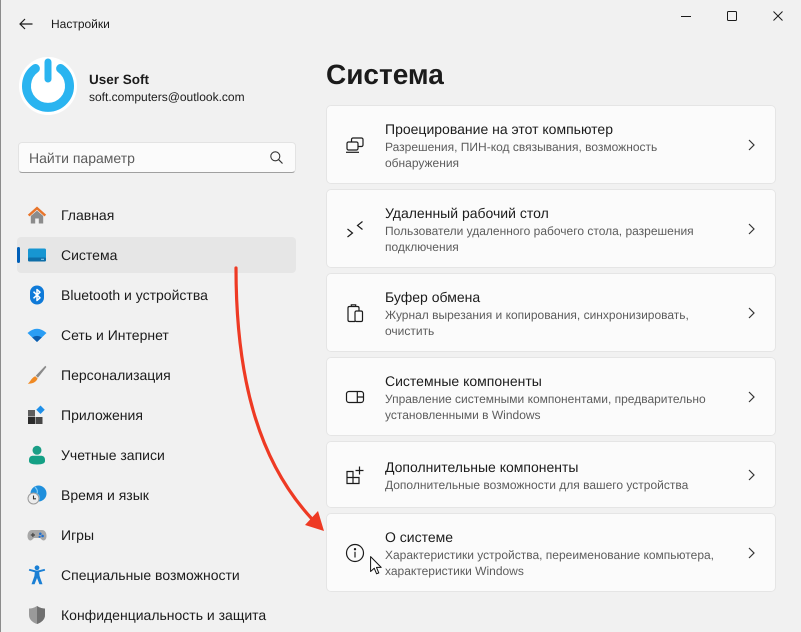  Describe the element at coordinates (467, 213) in the screenshot. I see `card-title: Удаленный рабочий стол` at that location.